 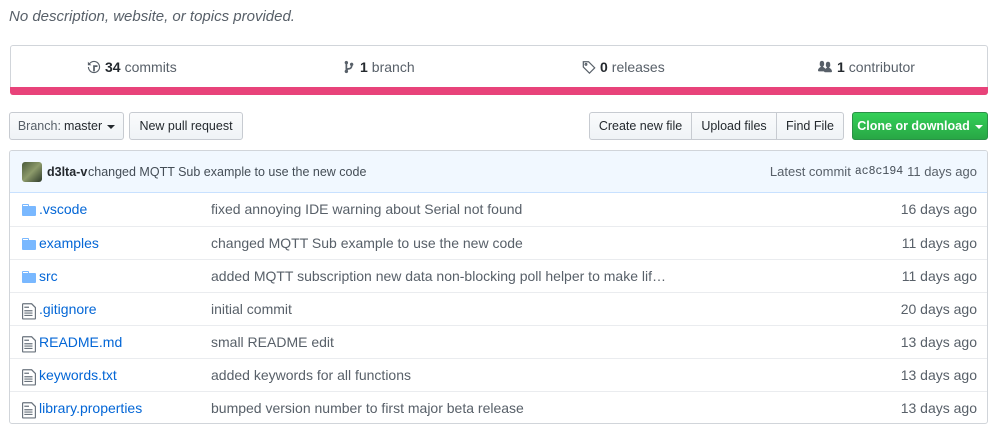 I want to click on commits-count: 34, so click(x=113, y=67).